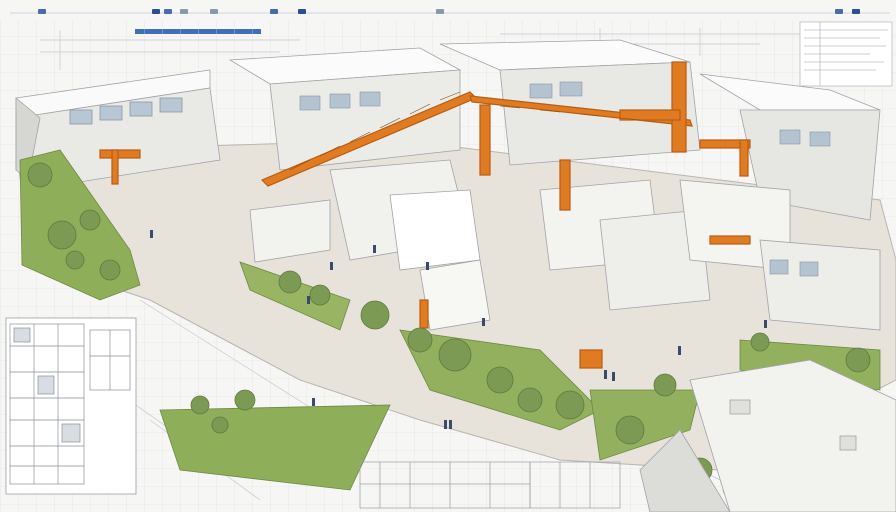 The width and height of the screenshot is (896, 512). Describe the element at coordinates (846, 54) in the screenshot. I see `right-panel` at that location.